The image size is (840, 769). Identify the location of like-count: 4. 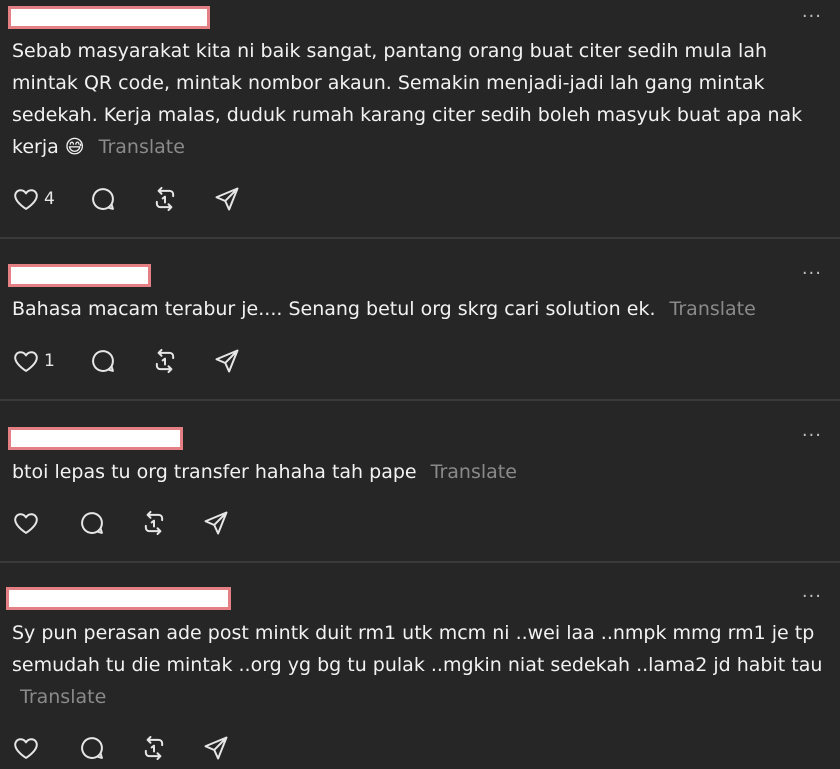
(49, 199).